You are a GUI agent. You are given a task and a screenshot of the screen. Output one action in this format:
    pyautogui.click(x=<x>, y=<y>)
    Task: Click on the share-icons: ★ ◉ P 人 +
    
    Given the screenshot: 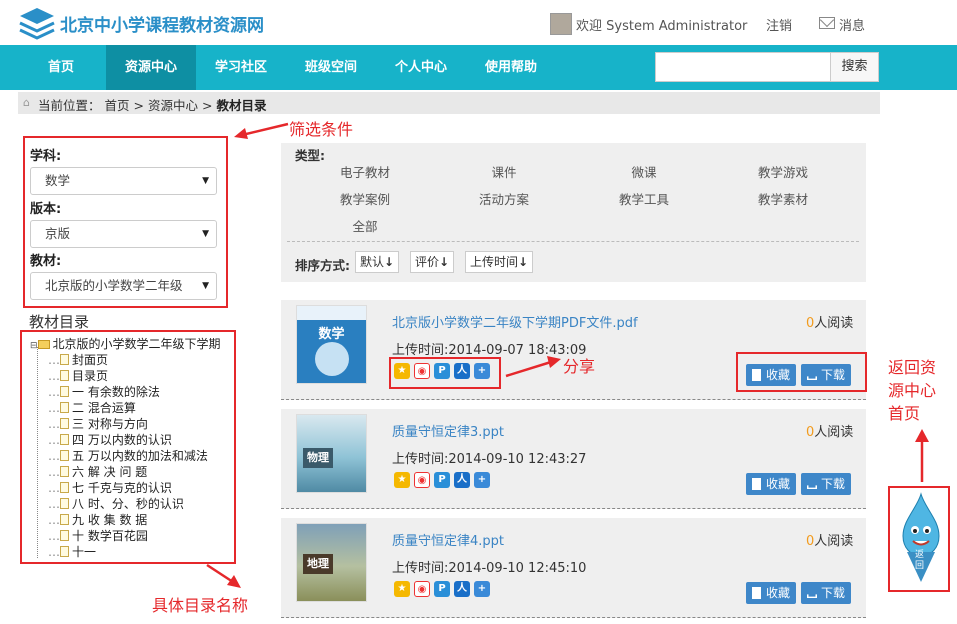 What is the action you would take?
    pyautogui.click(x=444, y=480)
    